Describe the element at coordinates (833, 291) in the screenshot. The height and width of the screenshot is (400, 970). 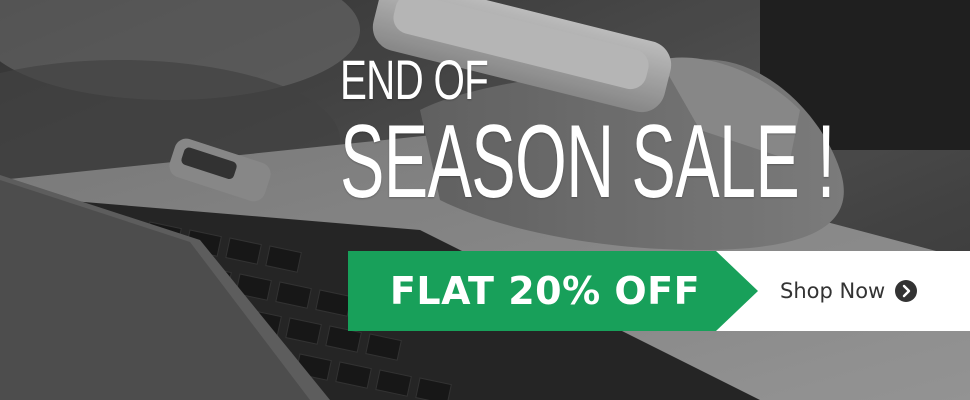
I see `shop-now-label: Shop Now` at that location.